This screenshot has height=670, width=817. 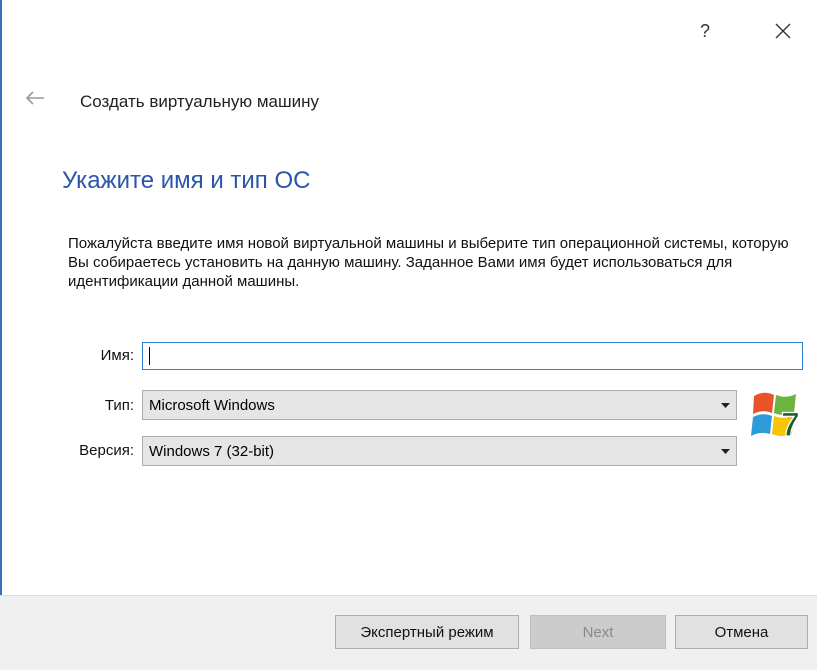 I want to click on vm-name-input, so click(x=472, y=356).